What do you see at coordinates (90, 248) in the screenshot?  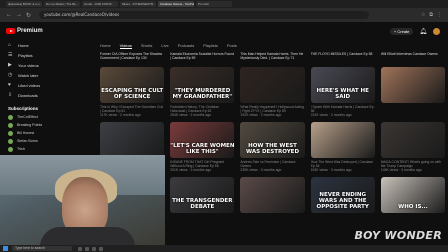 I see `taskbar-app-icons` at bounding box center [90, 248].